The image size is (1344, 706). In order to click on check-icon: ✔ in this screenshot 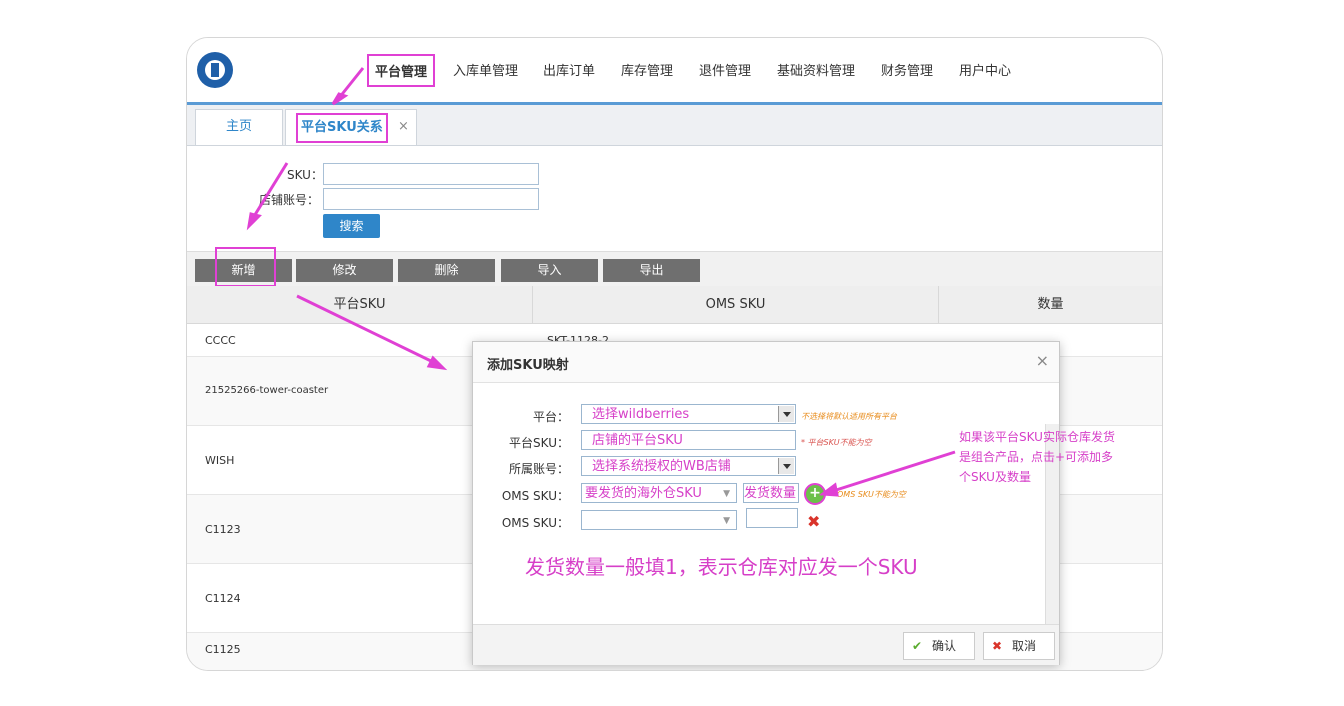, I will do `click(917, 646)`.